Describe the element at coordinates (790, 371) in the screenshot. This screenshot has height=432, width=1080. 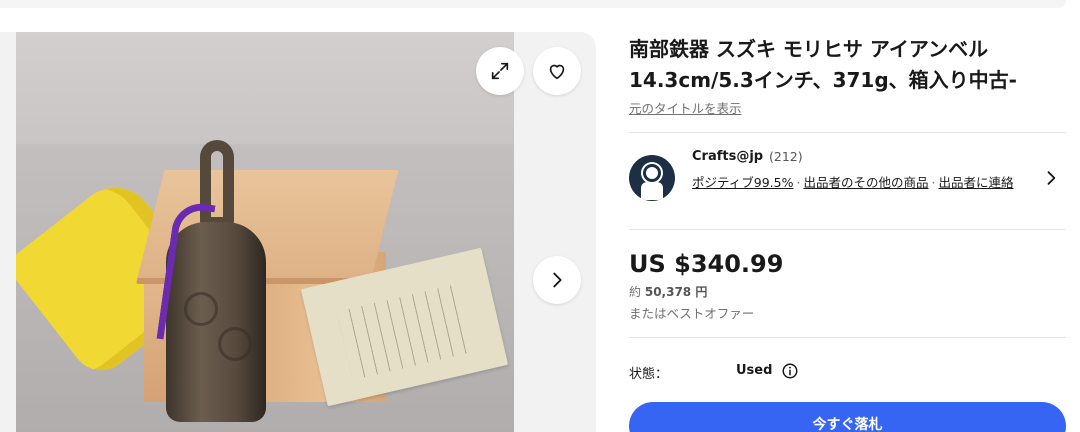
I see `info-icon` at that location.